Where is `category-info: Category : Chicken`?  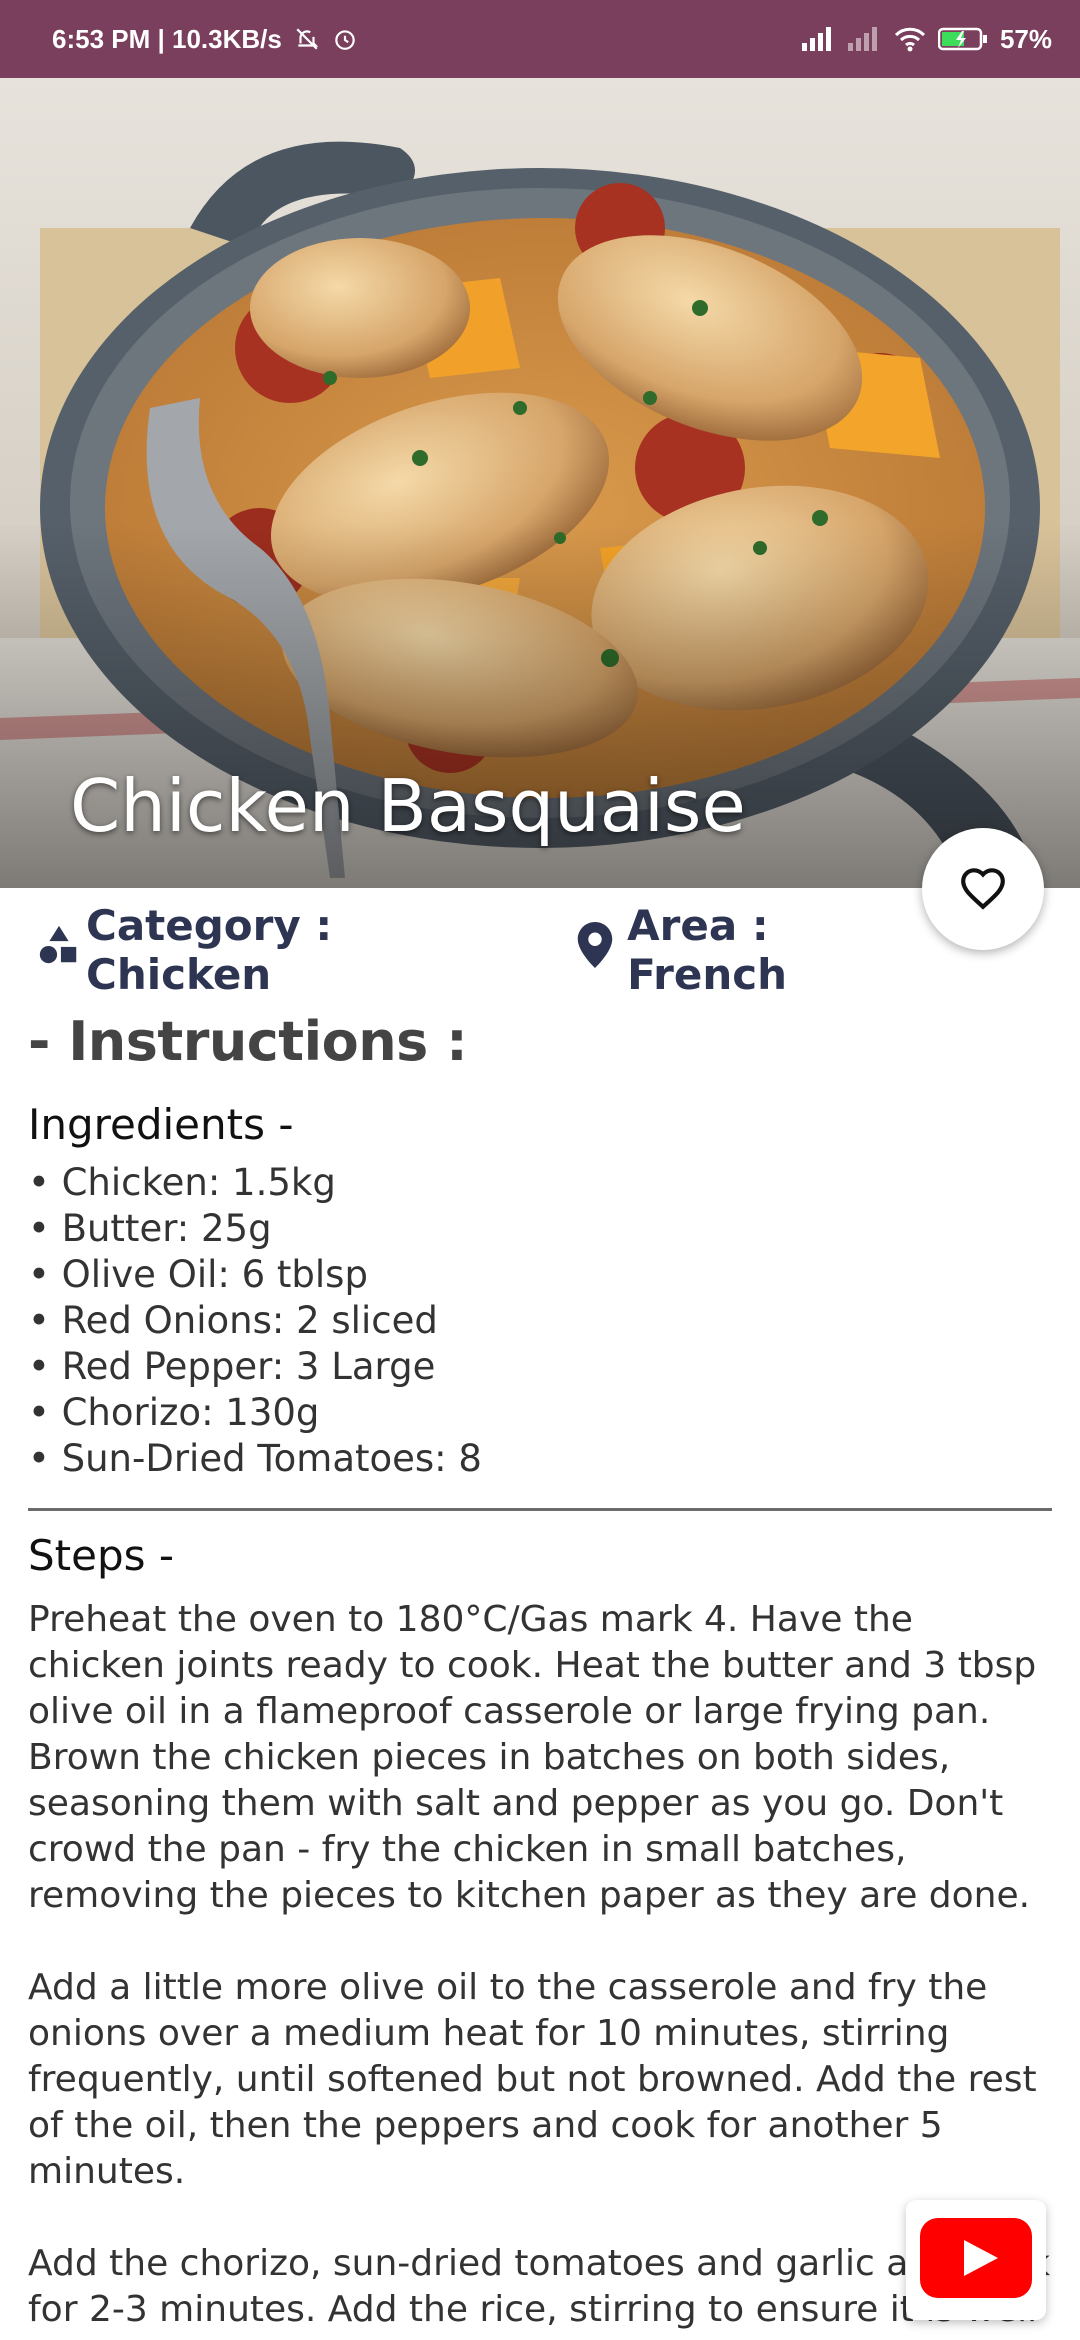
category-info: Category : Chicken is located at coordinates (265, 950).